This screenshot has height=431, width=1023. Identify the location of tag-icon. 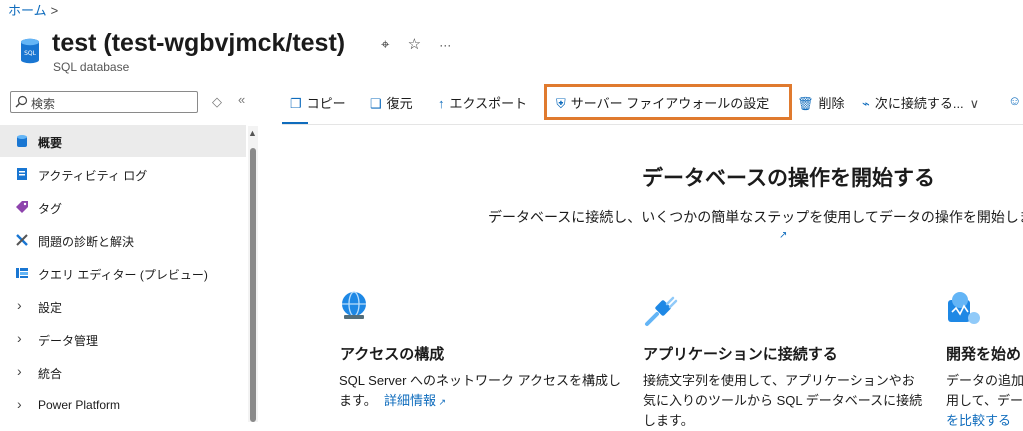
(22, 207).